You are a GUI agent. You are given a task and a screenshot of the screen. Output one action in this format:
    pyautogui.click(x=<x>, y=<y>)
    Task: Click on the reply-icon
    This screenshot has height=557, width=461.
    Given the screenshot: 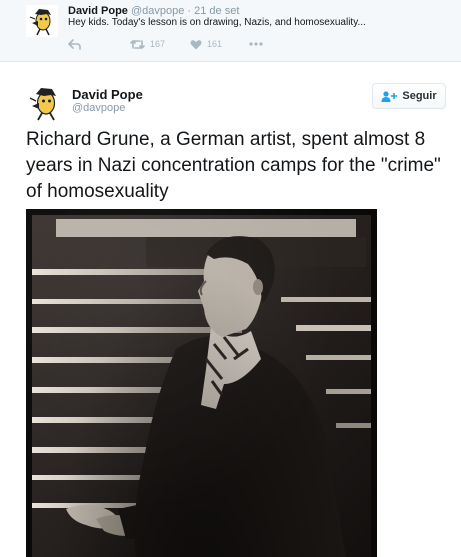 What is the action you would take?
    pyautogui.click(x=74, y=44)
    